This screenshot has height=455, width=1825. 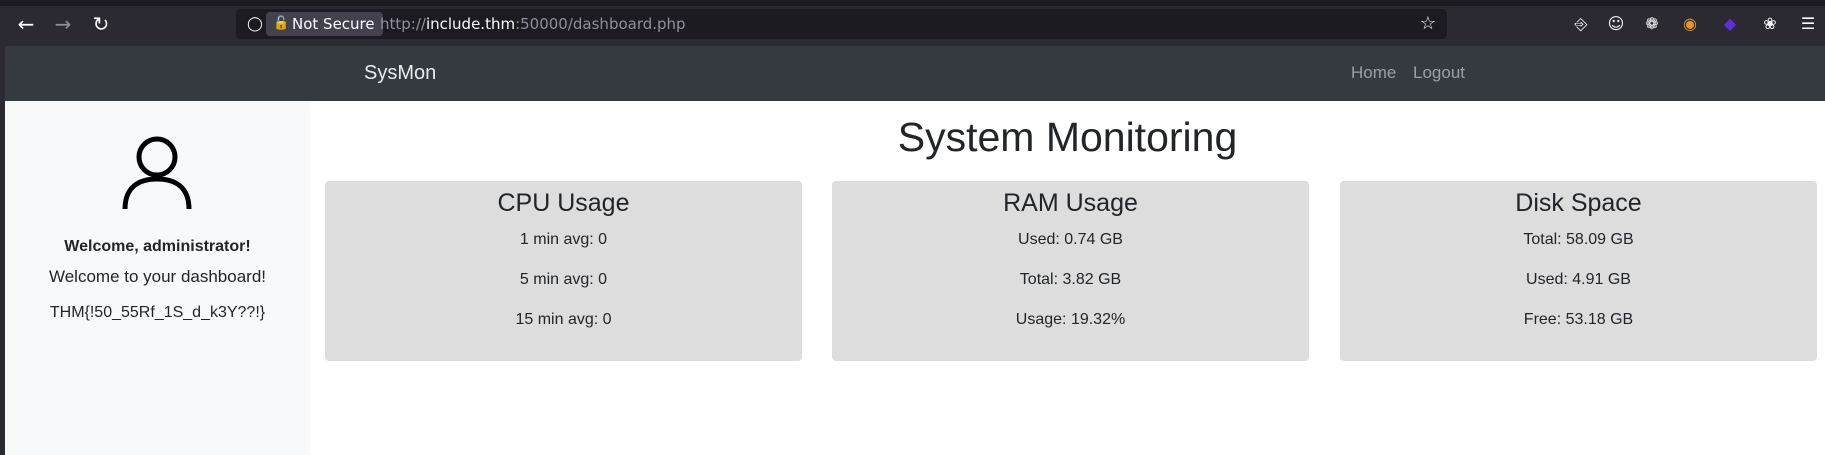 I want to click on extension-purple-icon: ◆, so click(x=1730, y=24).